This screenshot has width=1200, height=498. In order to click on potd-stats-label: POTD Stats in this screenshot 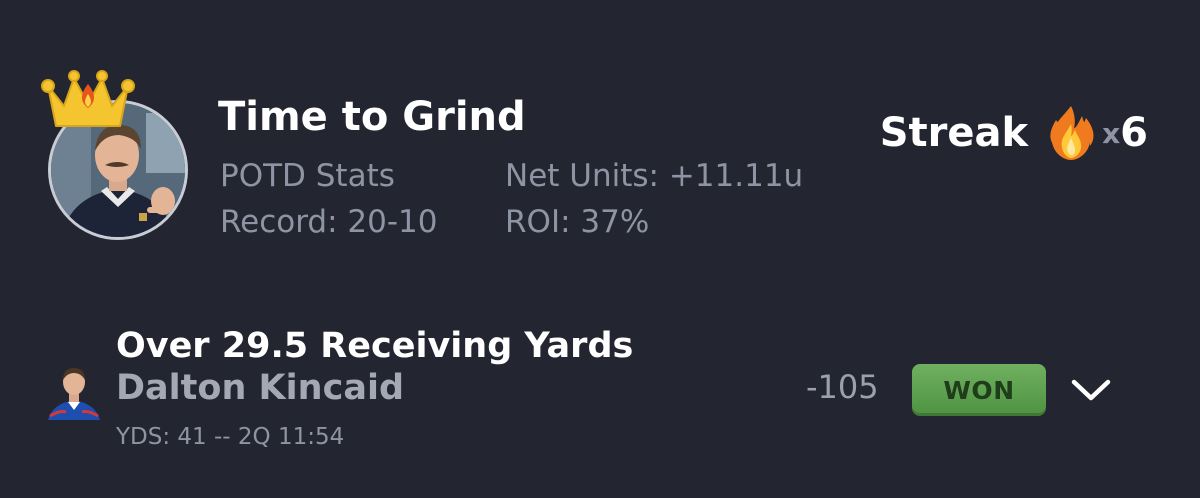, I will do `click(307, 176)`.